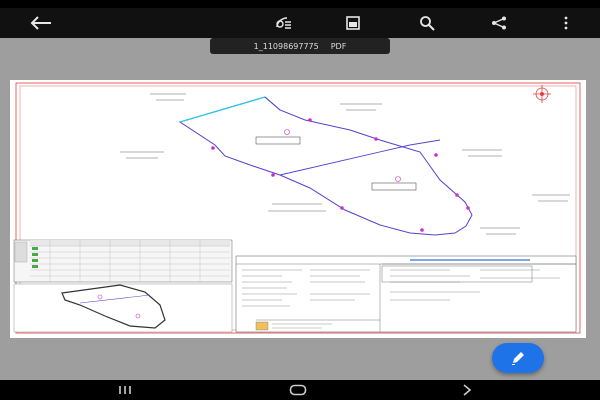 The image size is (600, 400). I want to click on page-view-button, so click(353, 23).